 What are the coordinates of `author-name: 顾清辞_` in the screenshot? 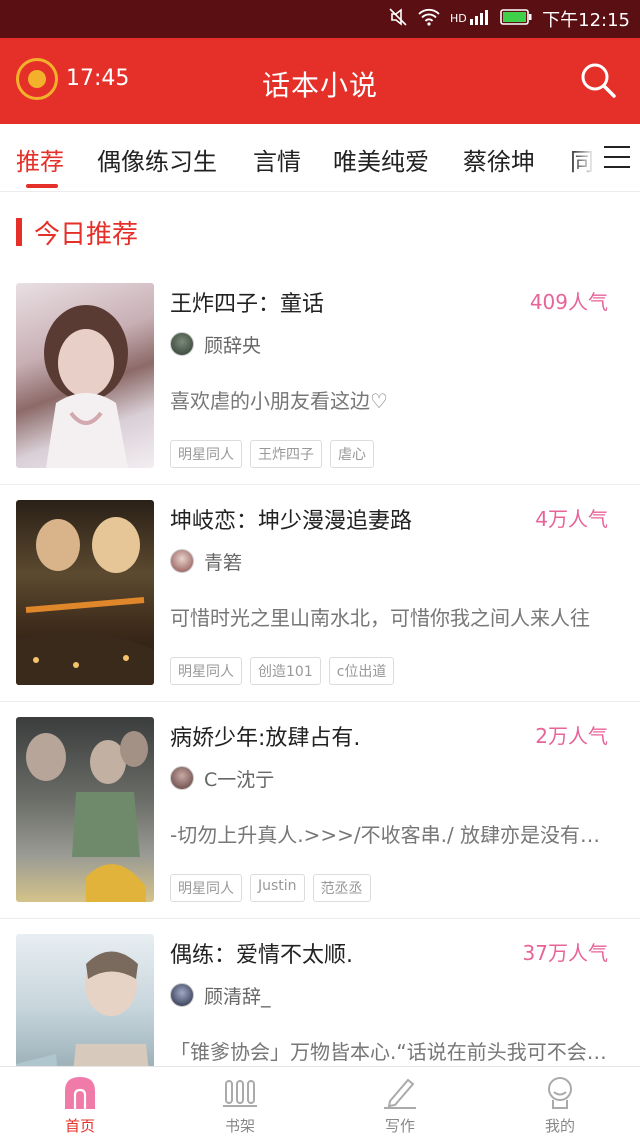 It's located at (237, 996).